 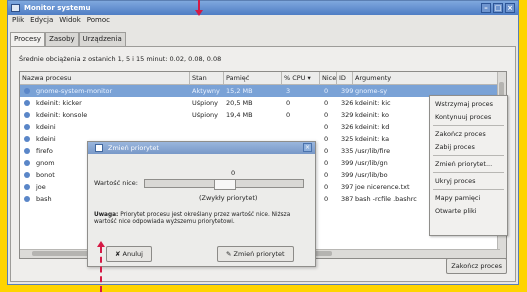 I want to click on cell-id: 3263, so click(x=347, y=103).